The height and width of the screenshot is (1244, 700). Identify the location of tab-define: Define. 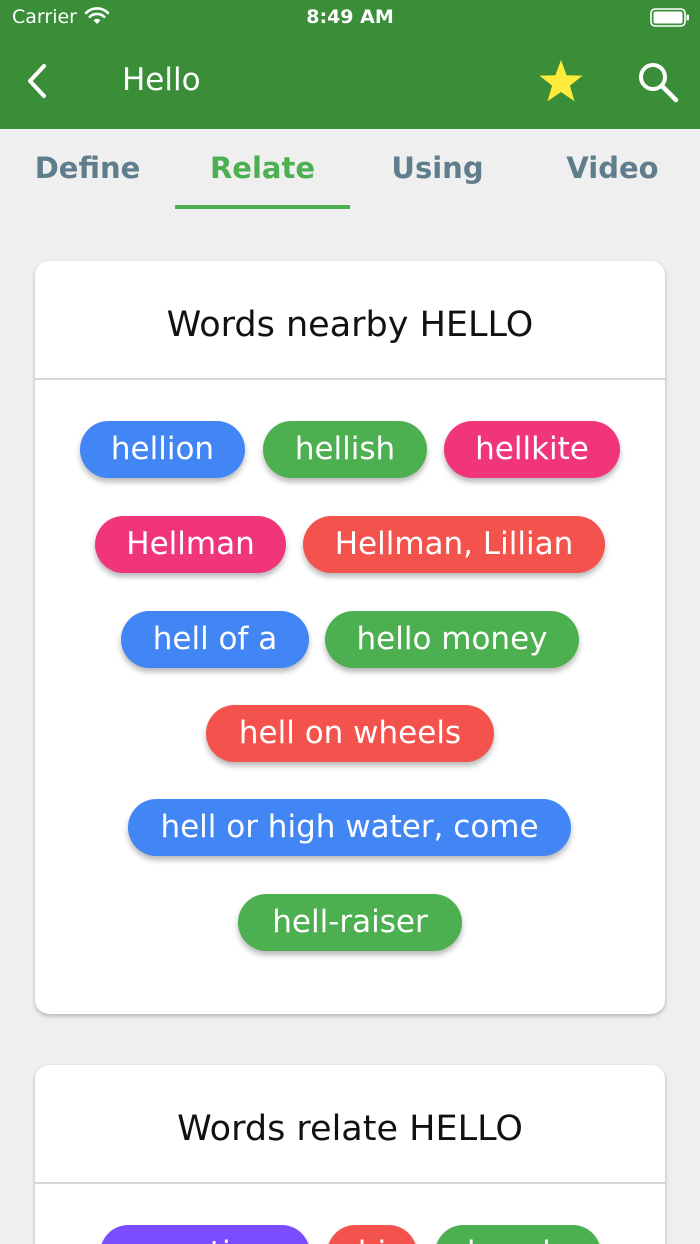
(87, 168).